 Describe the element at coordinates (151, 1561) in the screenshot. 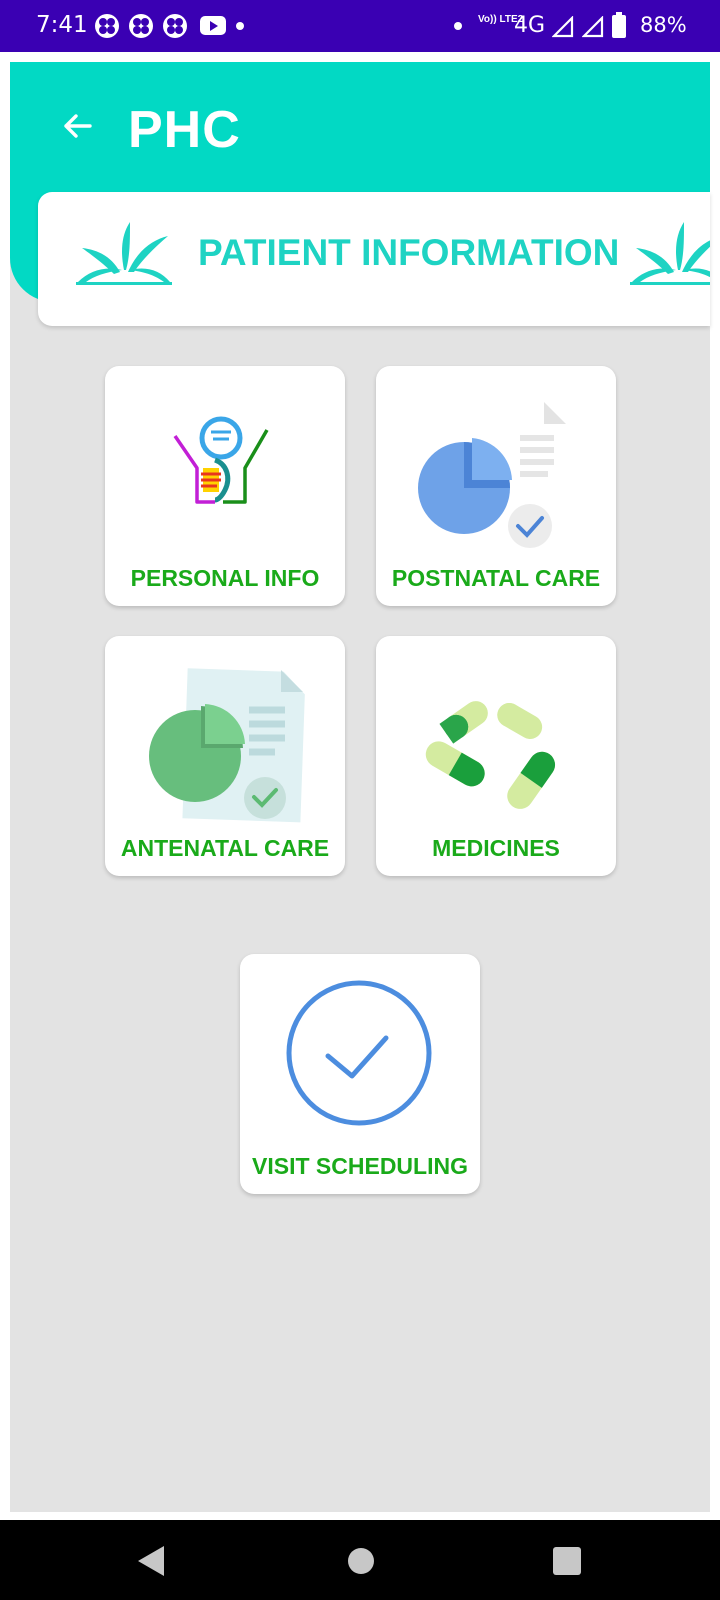

I see `nav-back-icon` at that location.